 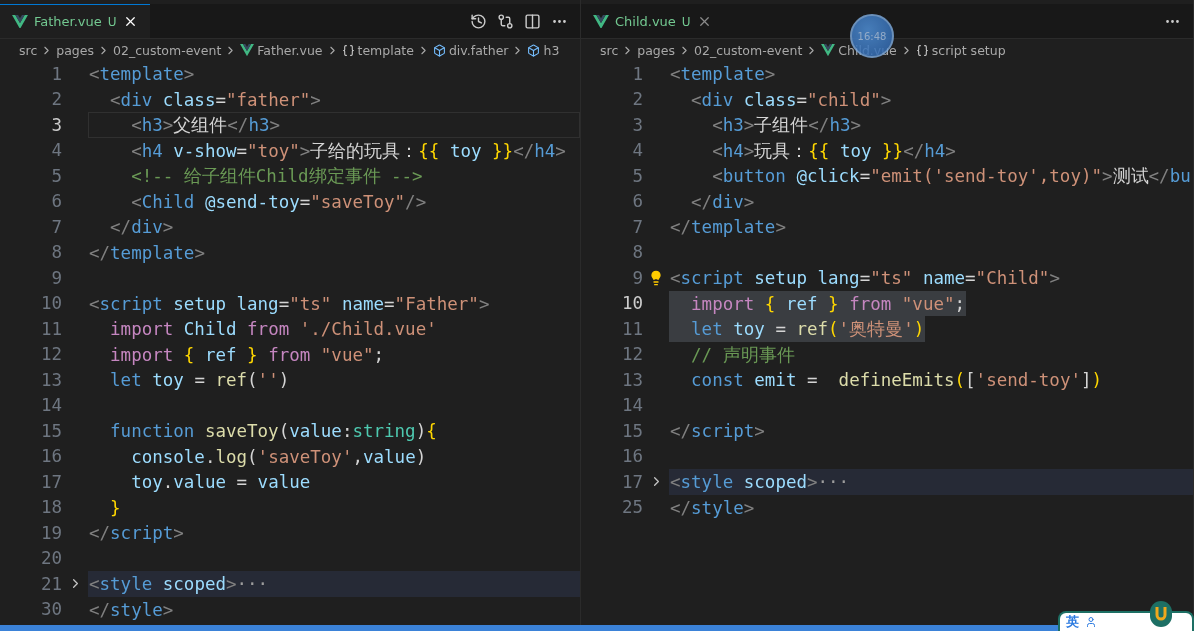 What do you see at coordinates (478, 50) in the screenshot?
I see `breadcrumb-item: div.father` at bounding box center [478, 50].